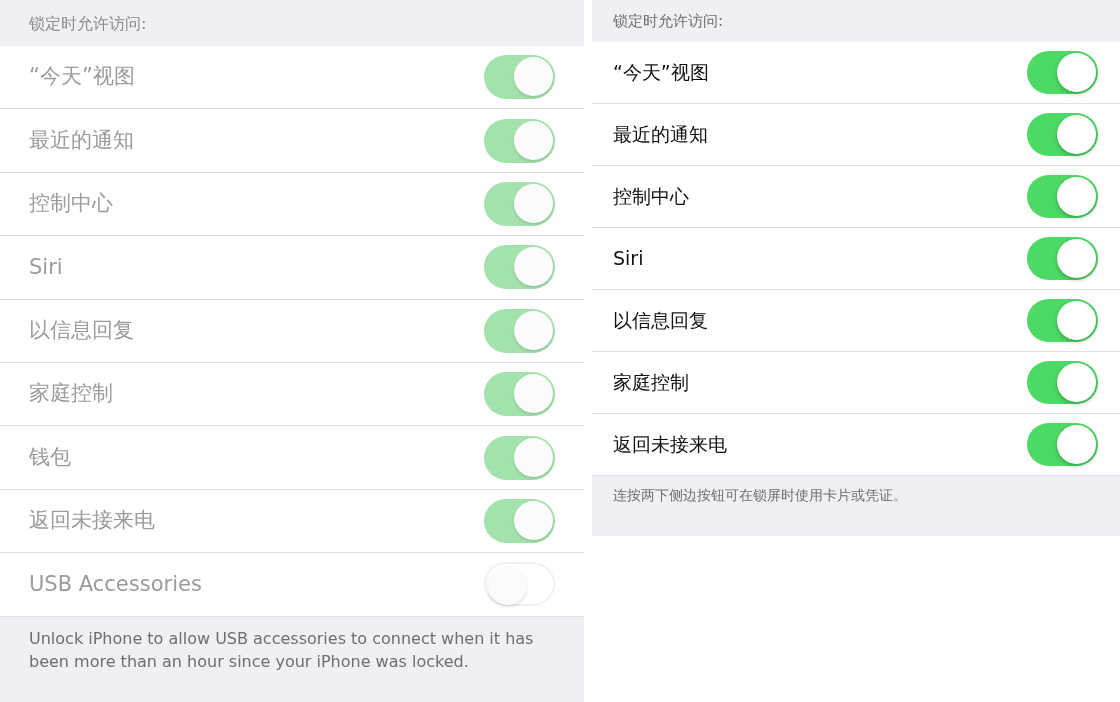 The image size is (1120, 702). Describe the element at coordinates (50, 457) in the screenshot. I see `row-label: 钱包` at that location.